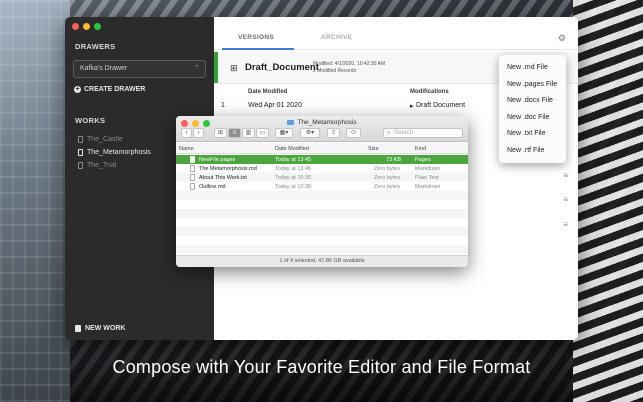 The width and height of the screenshot is (643, 402). What do you see at coordinates (95, 46) in the screenshot?
I see `drawers-heading: DRAWERS` at bounding box center [95, 46].